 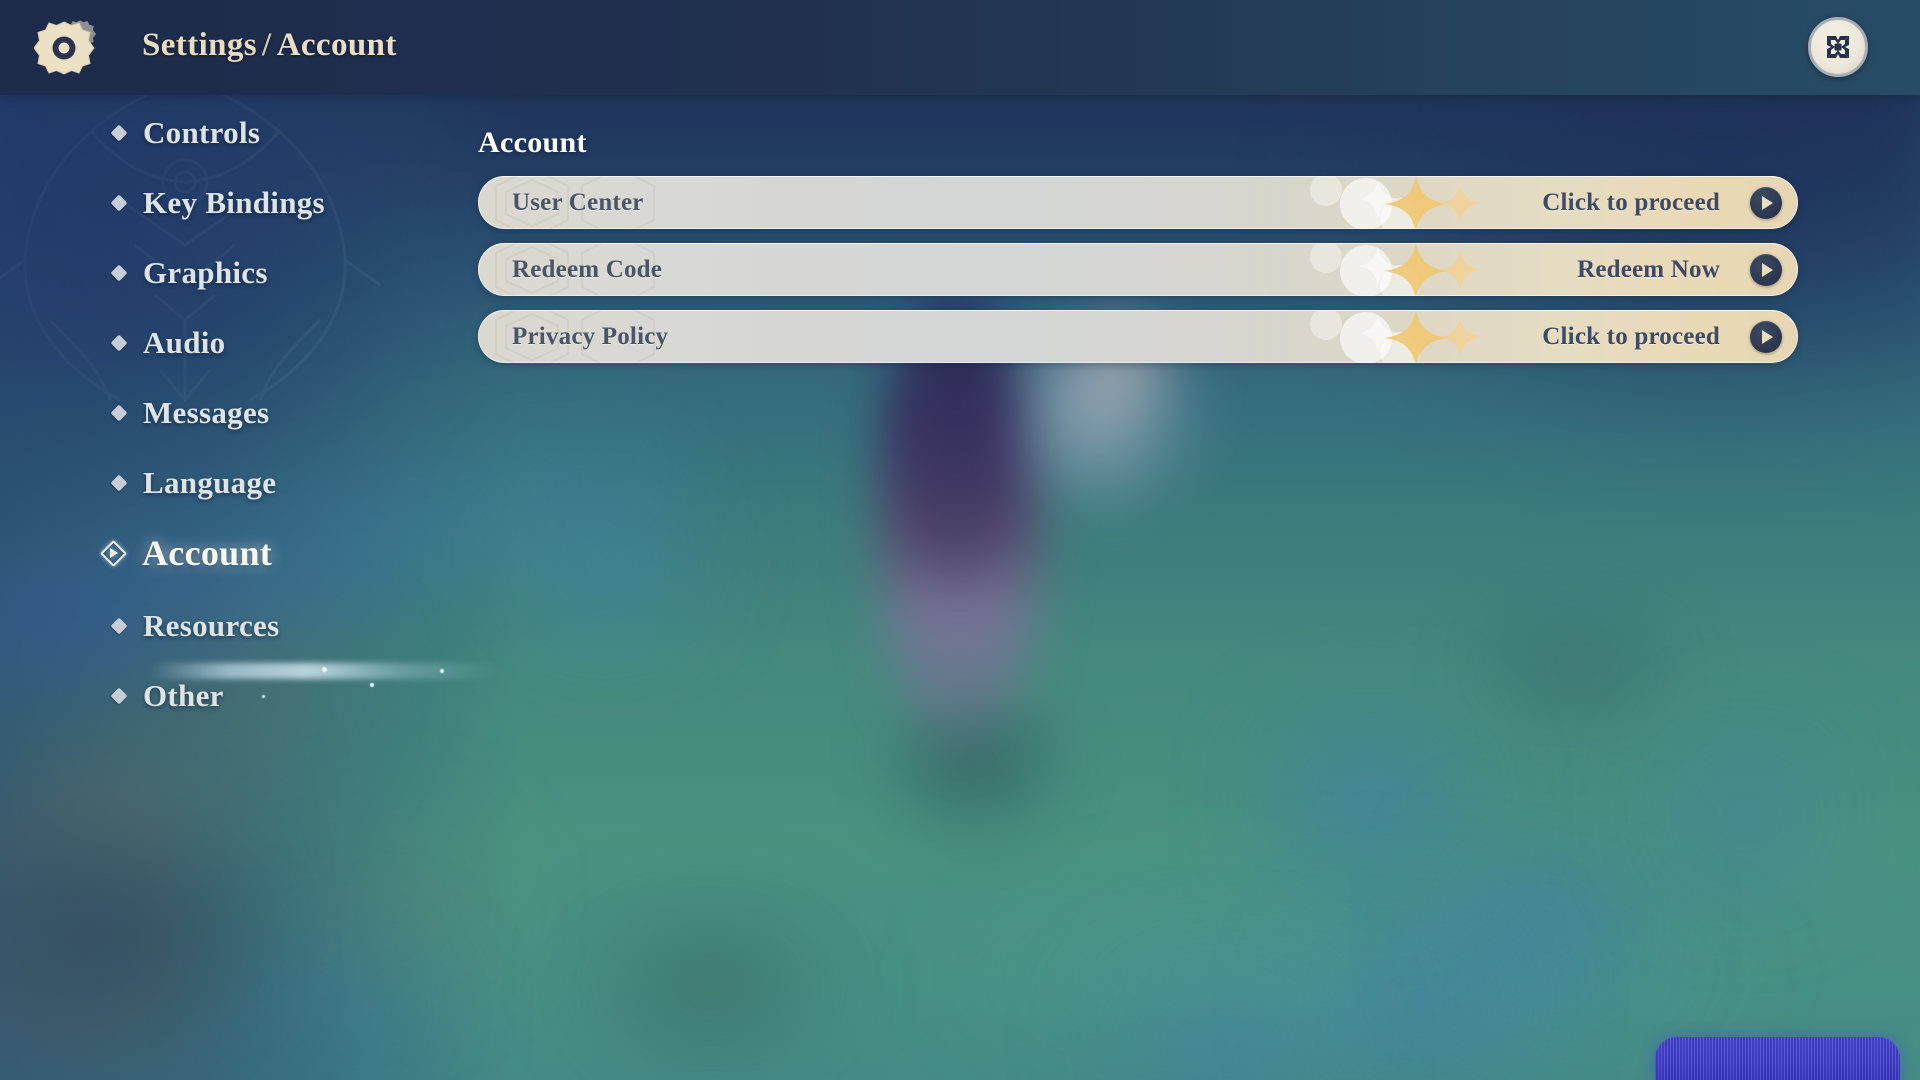 I want to click on diamond-bullet-selected-icon, so click(x=113, y=553).